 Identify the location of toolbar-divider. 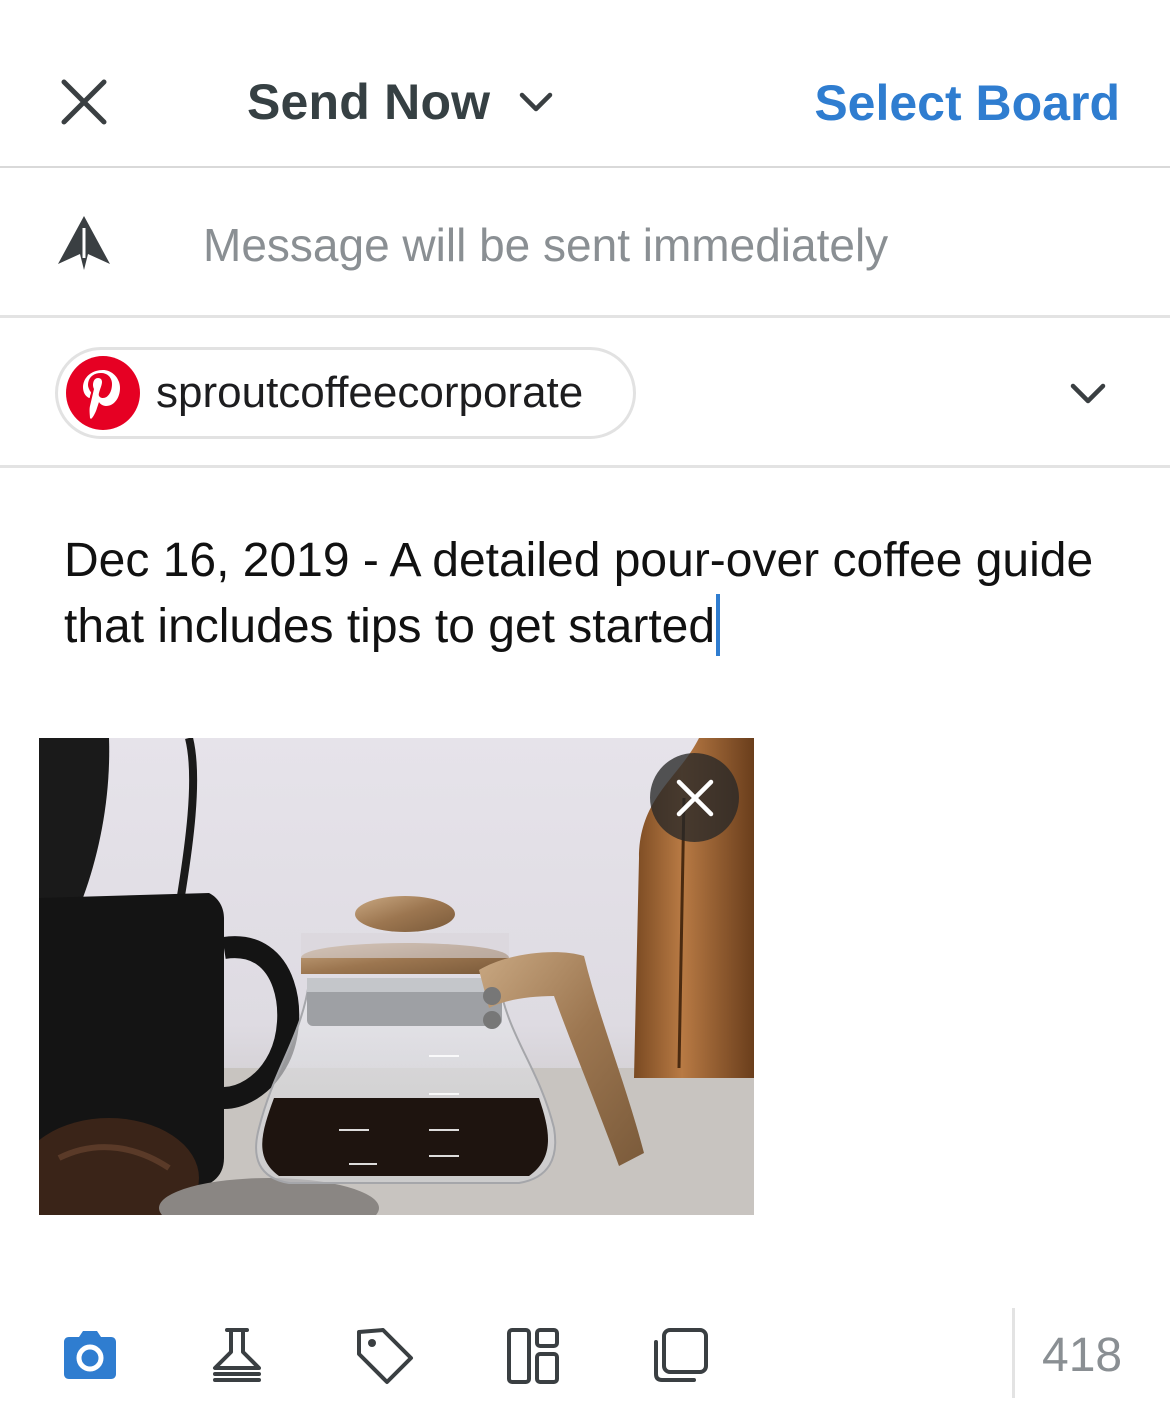
(1013, 1353).